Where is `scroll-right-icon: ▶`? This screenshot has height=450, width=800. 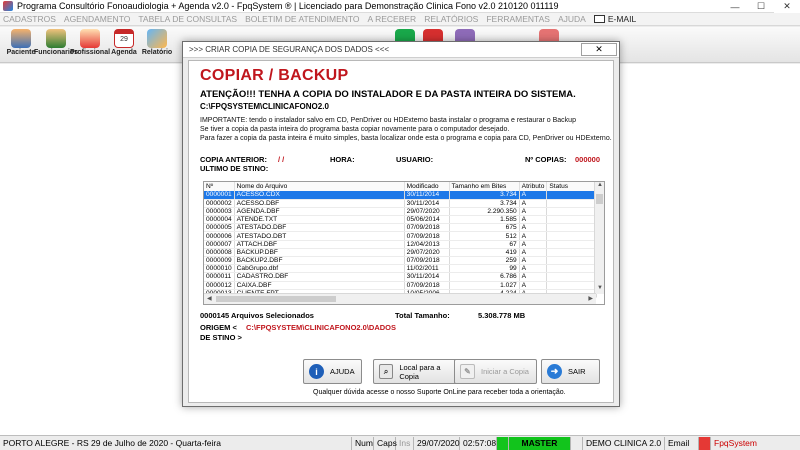
scroll-right-icon: ▶ is located at coordinates (590, 298).